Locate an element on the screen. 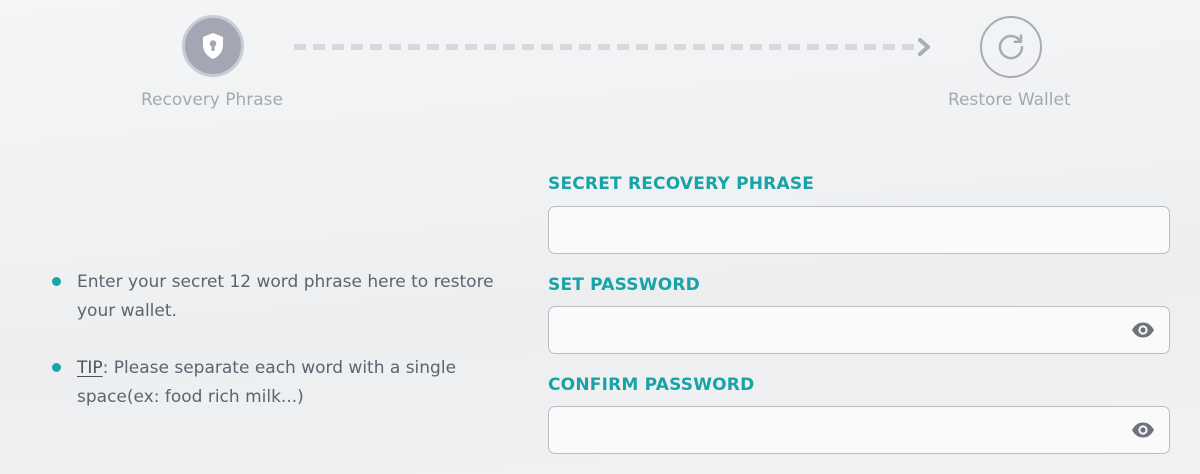  recovery-phrase-label: SECRET RECOVERY PHRASE is located at coordinates (681, 184).